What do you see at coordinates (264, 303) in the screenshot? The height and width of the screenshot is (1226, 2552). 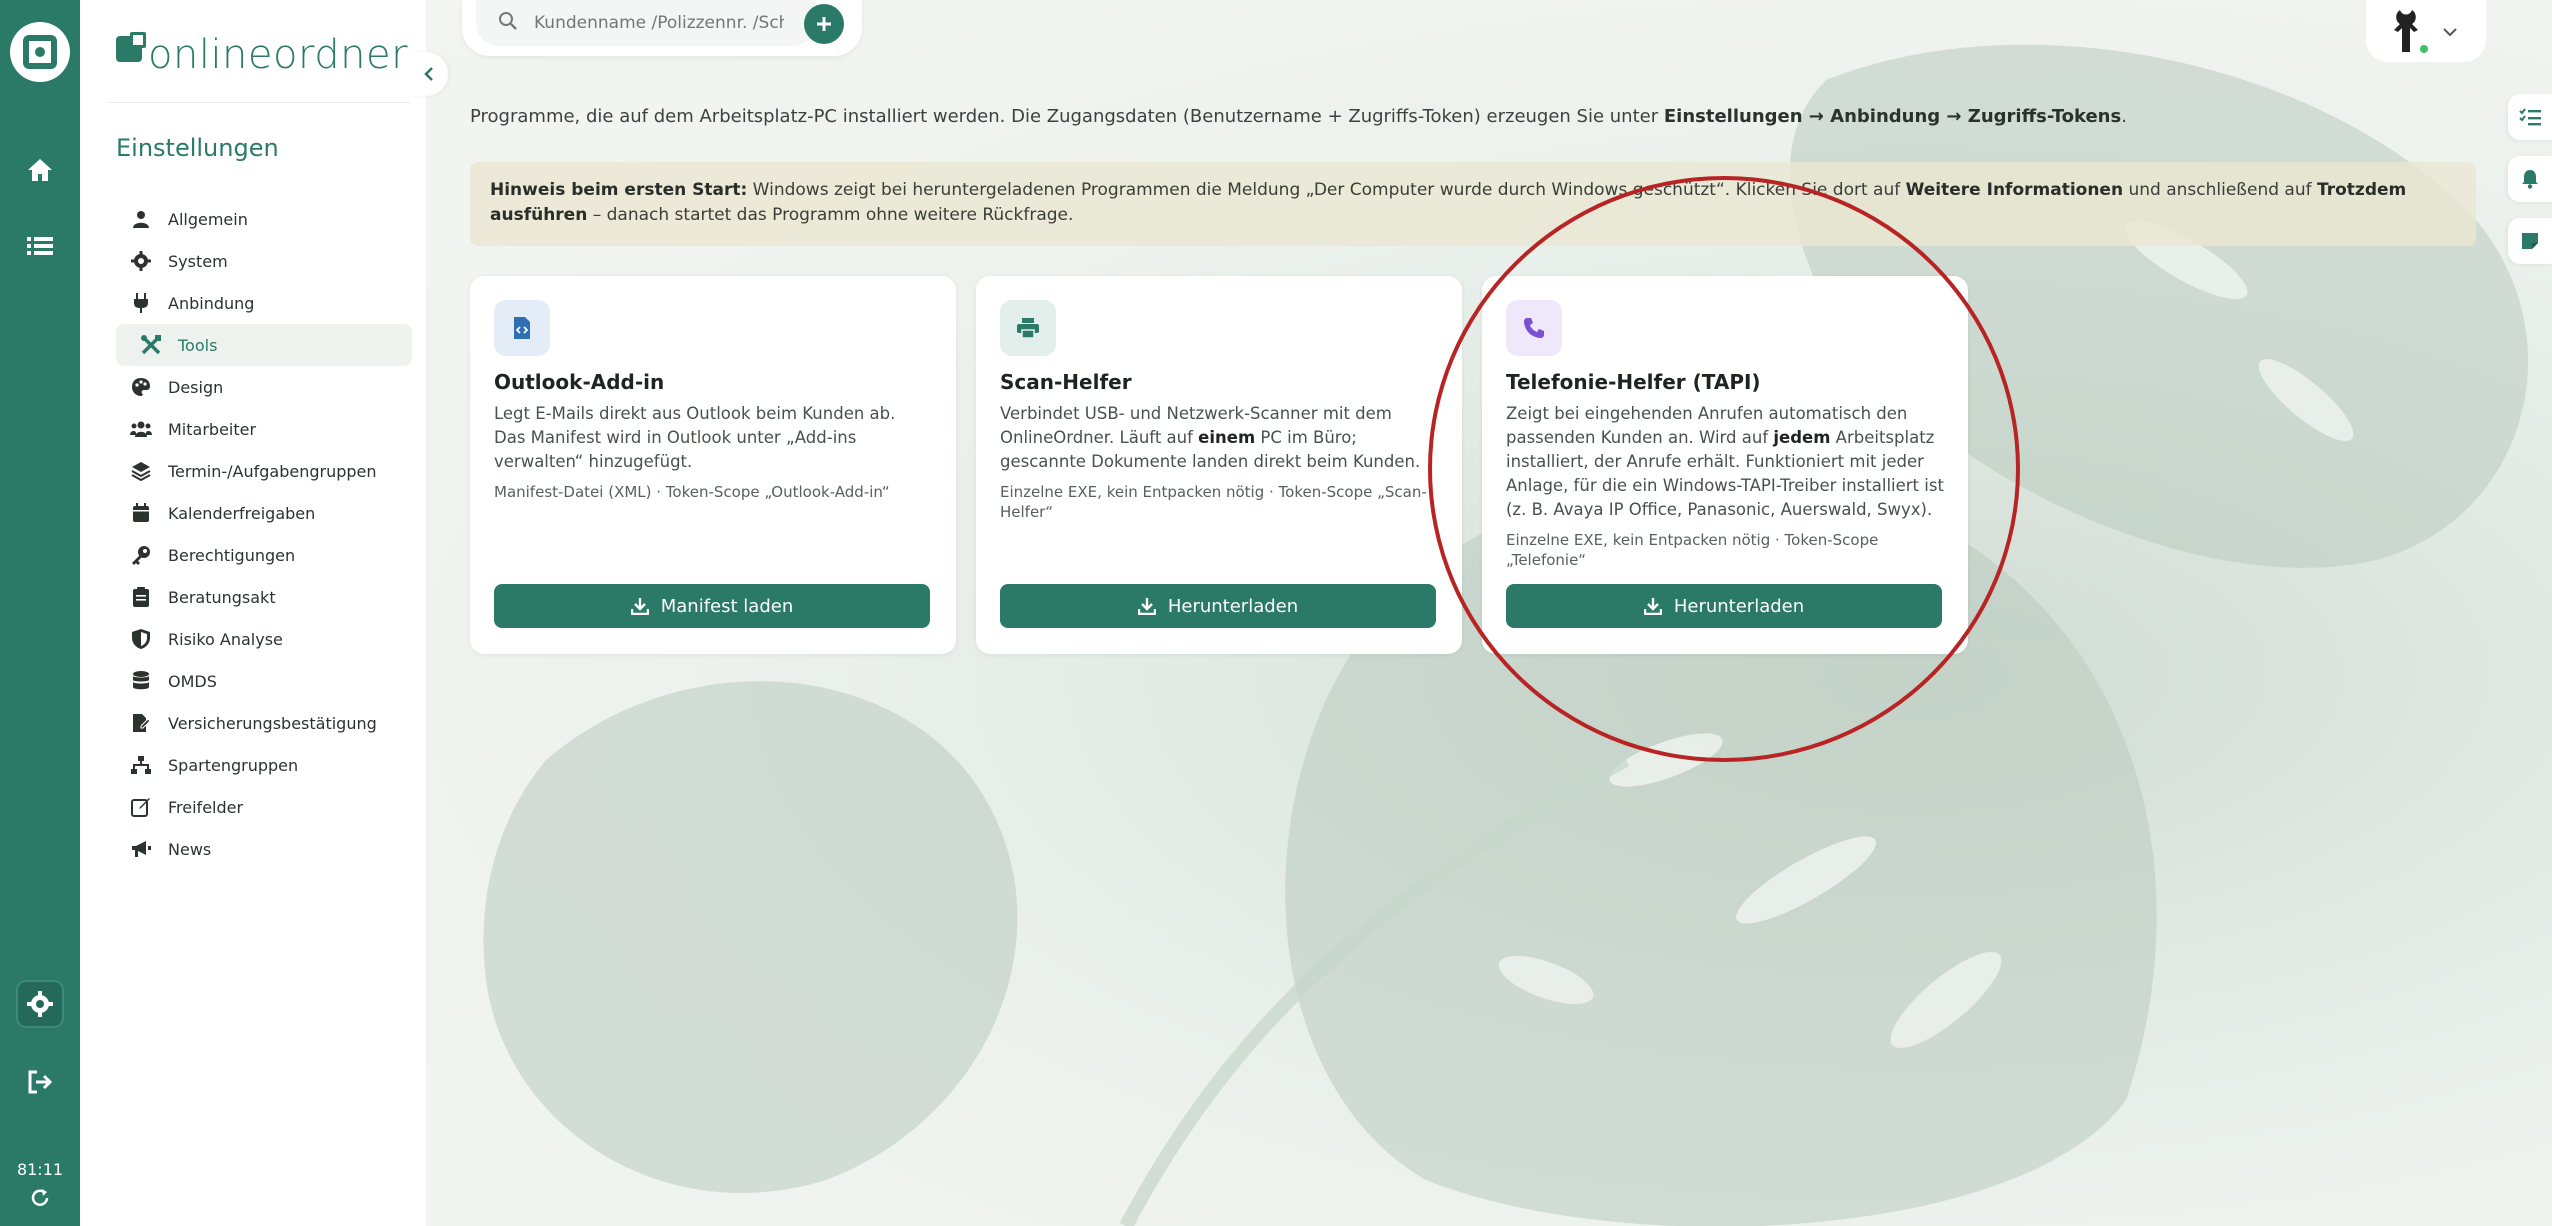 I see `sidebar-item-anbindung: Anbindung` at bounding box center [264, 303].